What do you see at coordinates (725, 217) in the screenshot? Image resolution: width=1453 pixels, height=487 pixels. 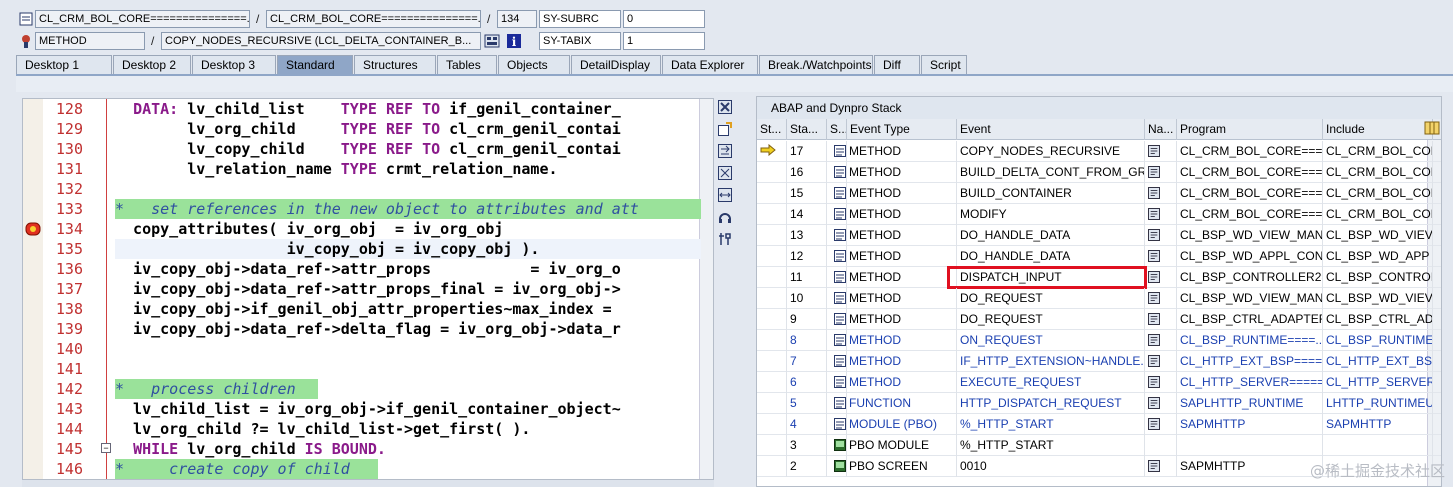 I see `headset-icon` at bounding box center [725, 217].